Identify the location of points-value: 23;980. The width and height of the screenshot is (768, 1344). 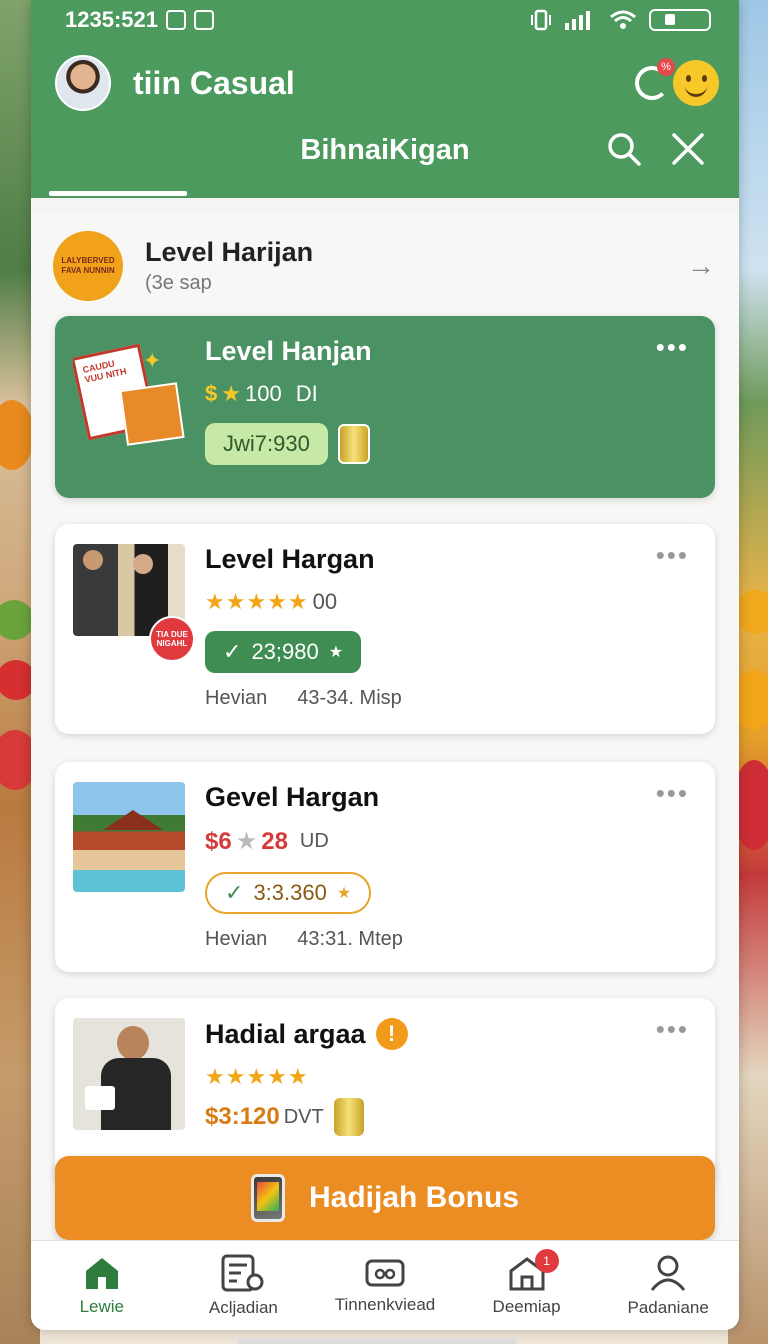
(285, 651).